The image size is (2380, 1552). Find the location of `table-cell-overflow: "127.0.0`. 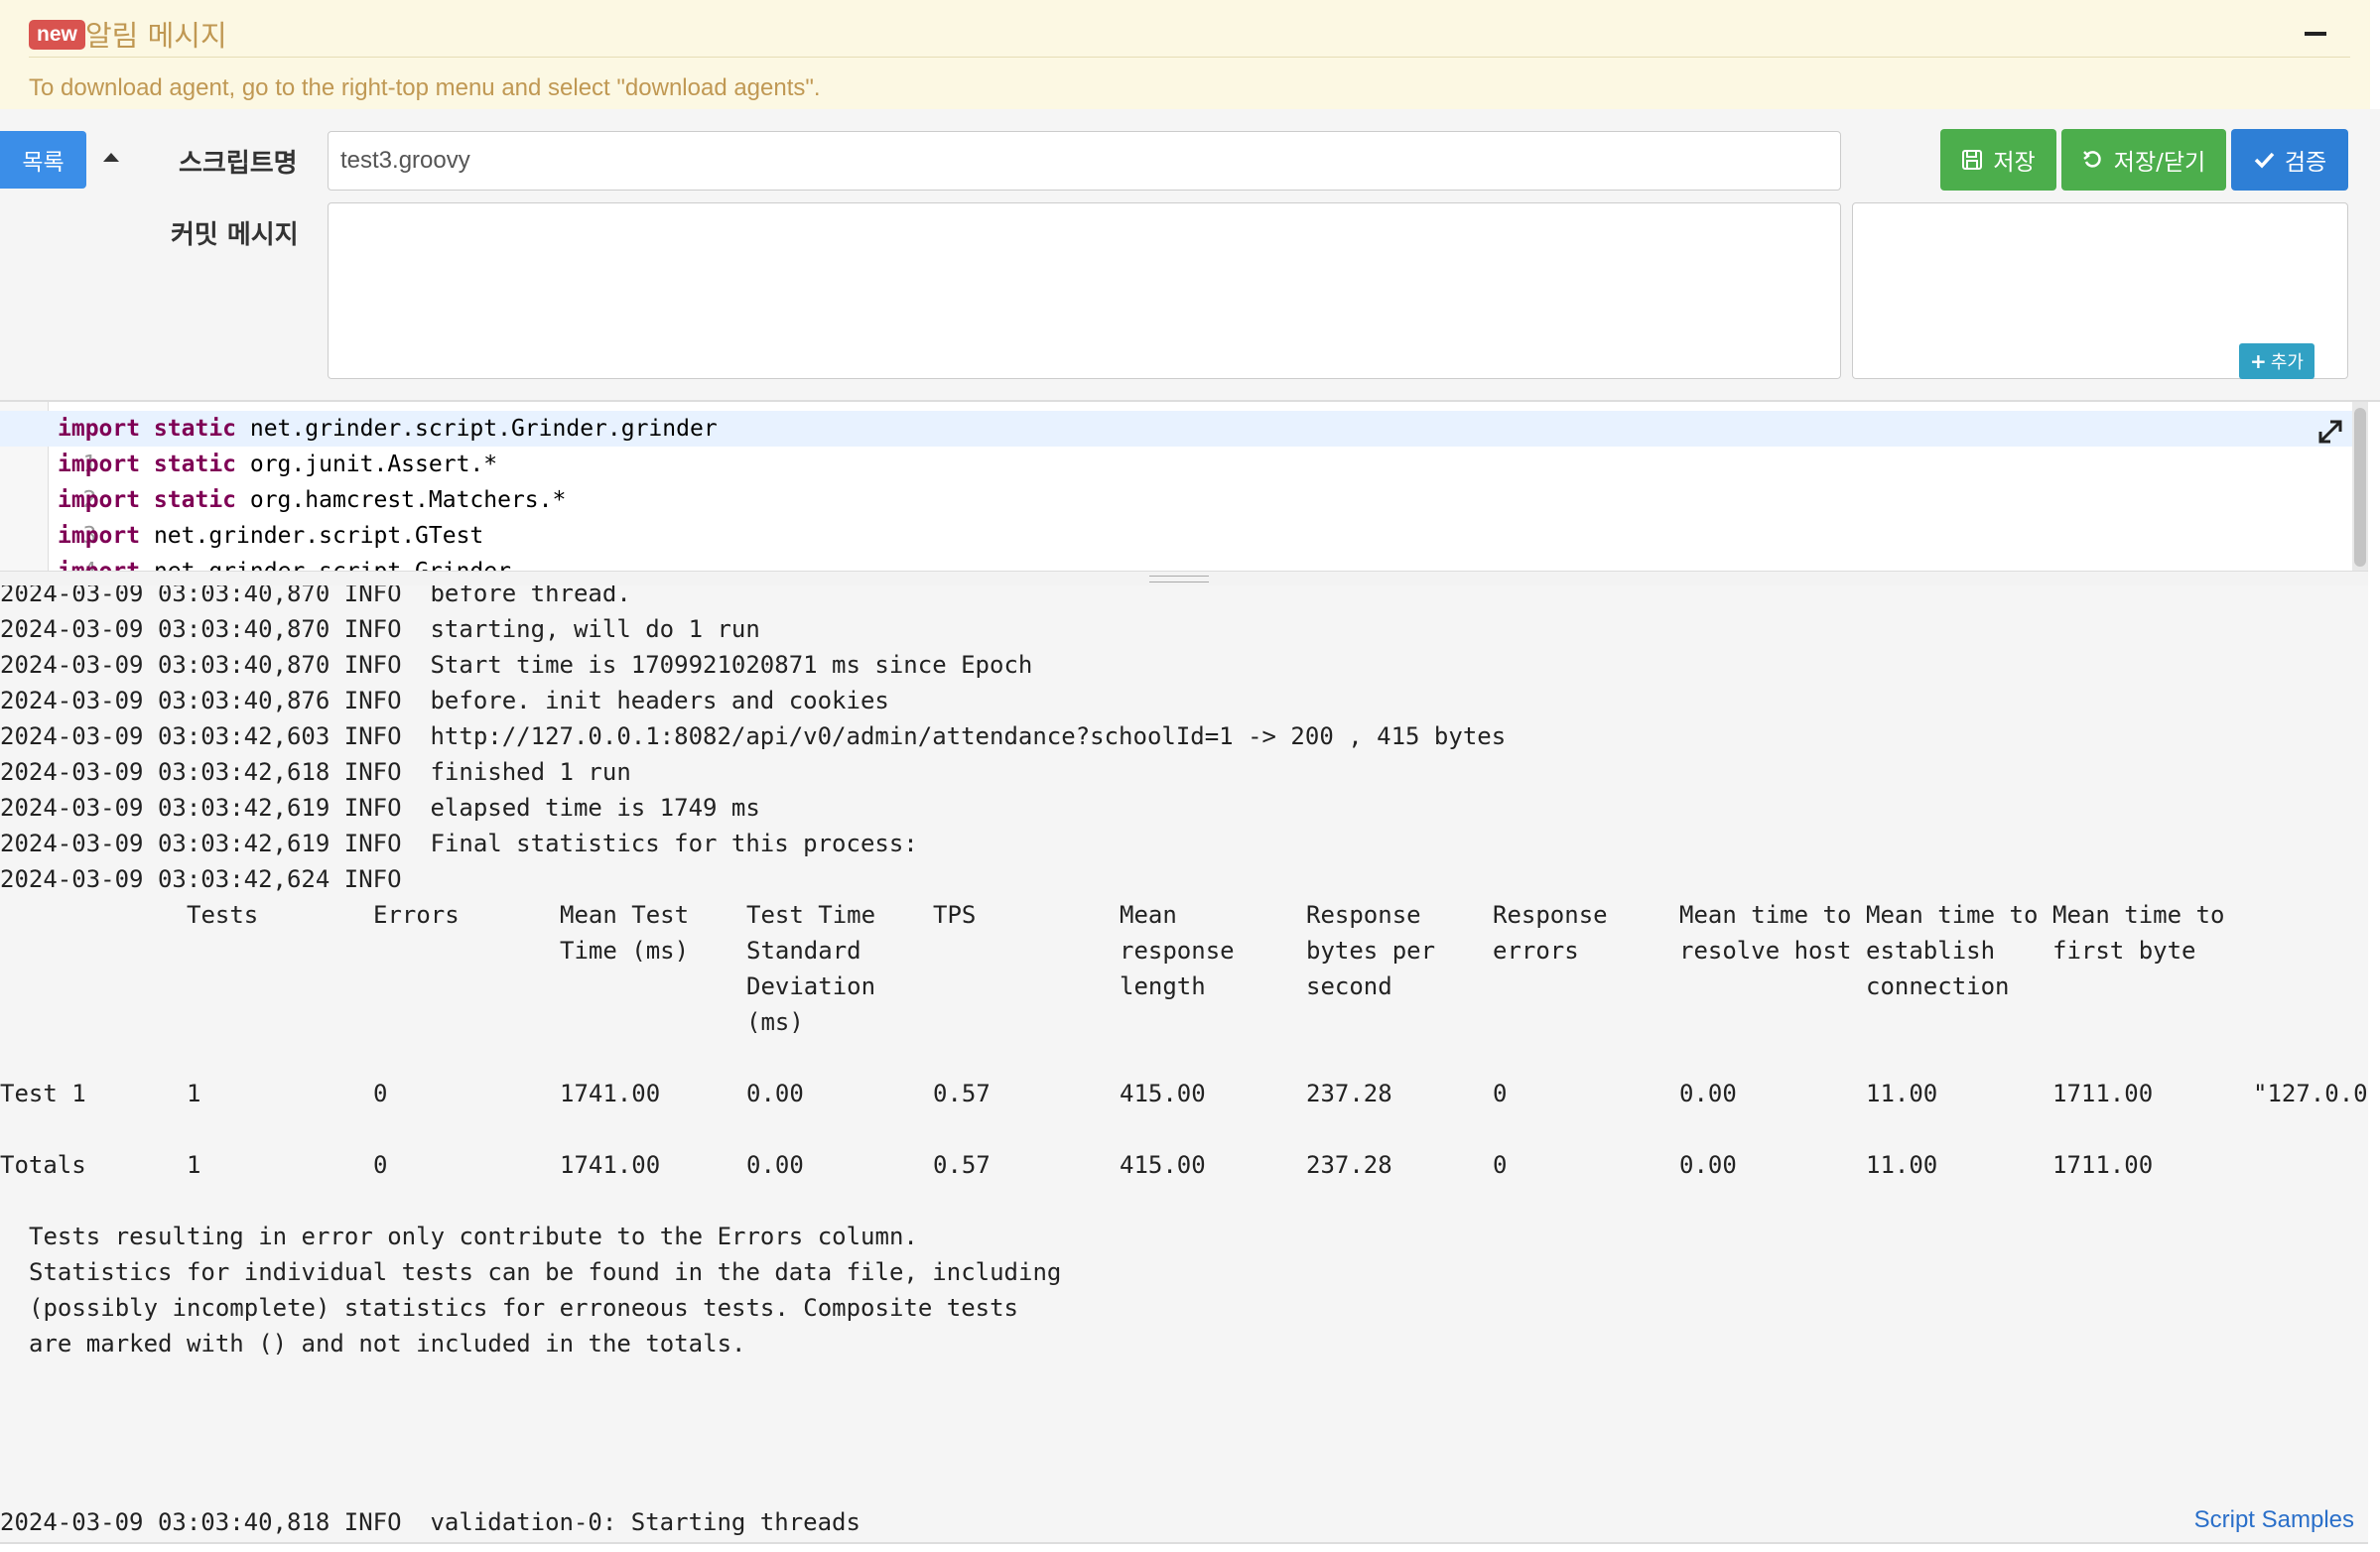

table-cell-overflow: "127.0.0 is located at coordinates (2310, 1093).